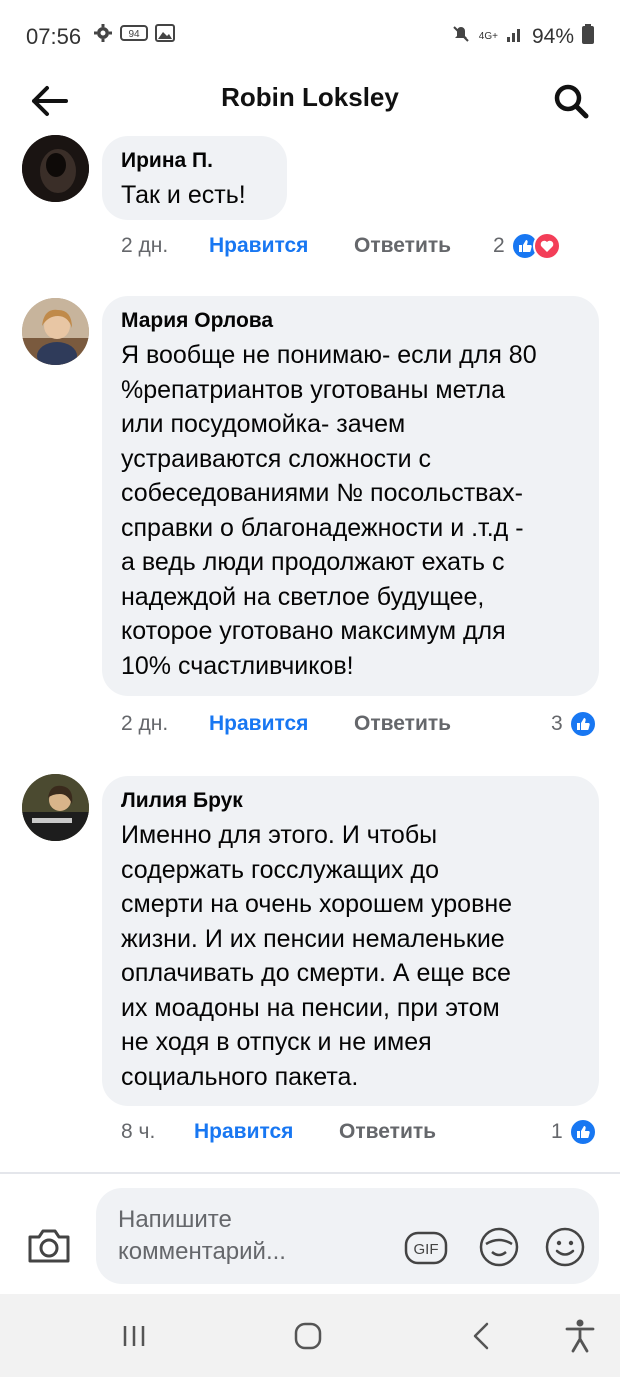 The width and height of the screenshot is (620, 1377). What do you see at coordinates (461, 37) in the screenshot?
I see `mute-icon` at bounding box center [461, 37].